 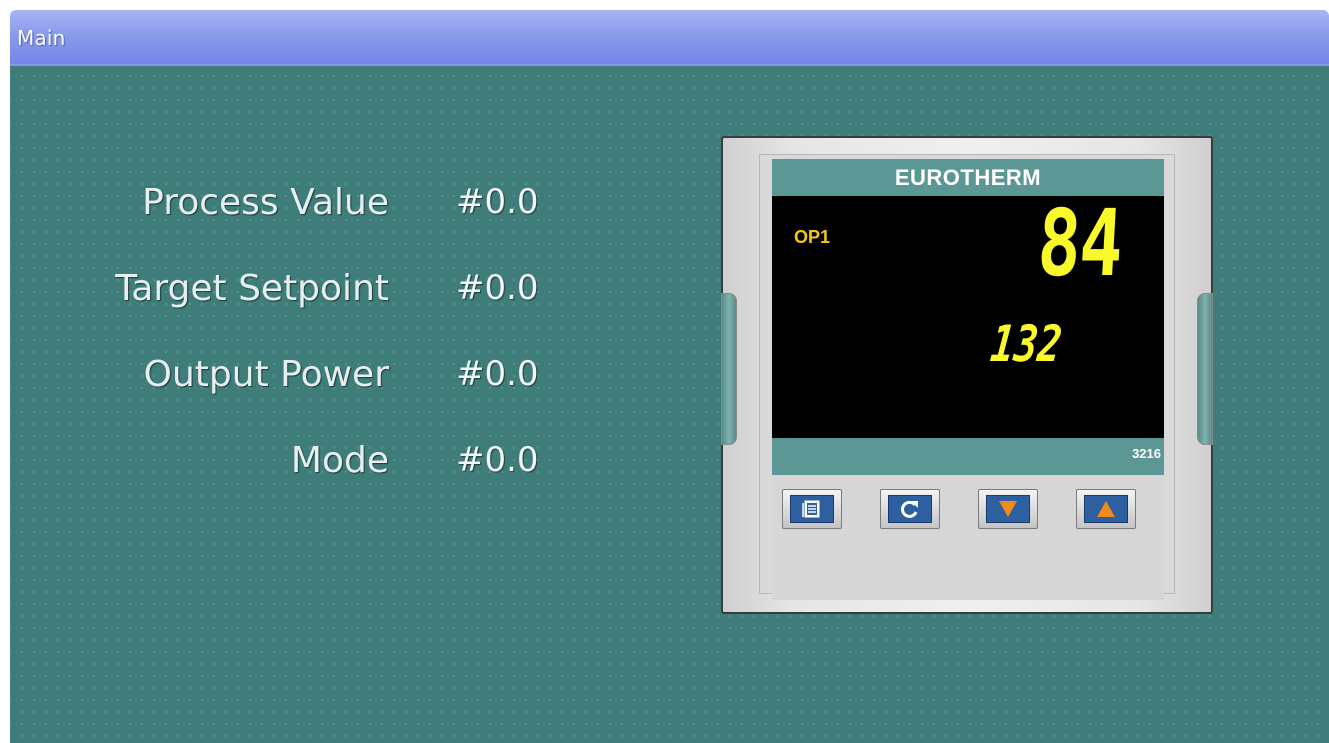 What do you see at coordinates (968, 537) in the screenshot?
I see `keypad` at bounding box center [968, 537].